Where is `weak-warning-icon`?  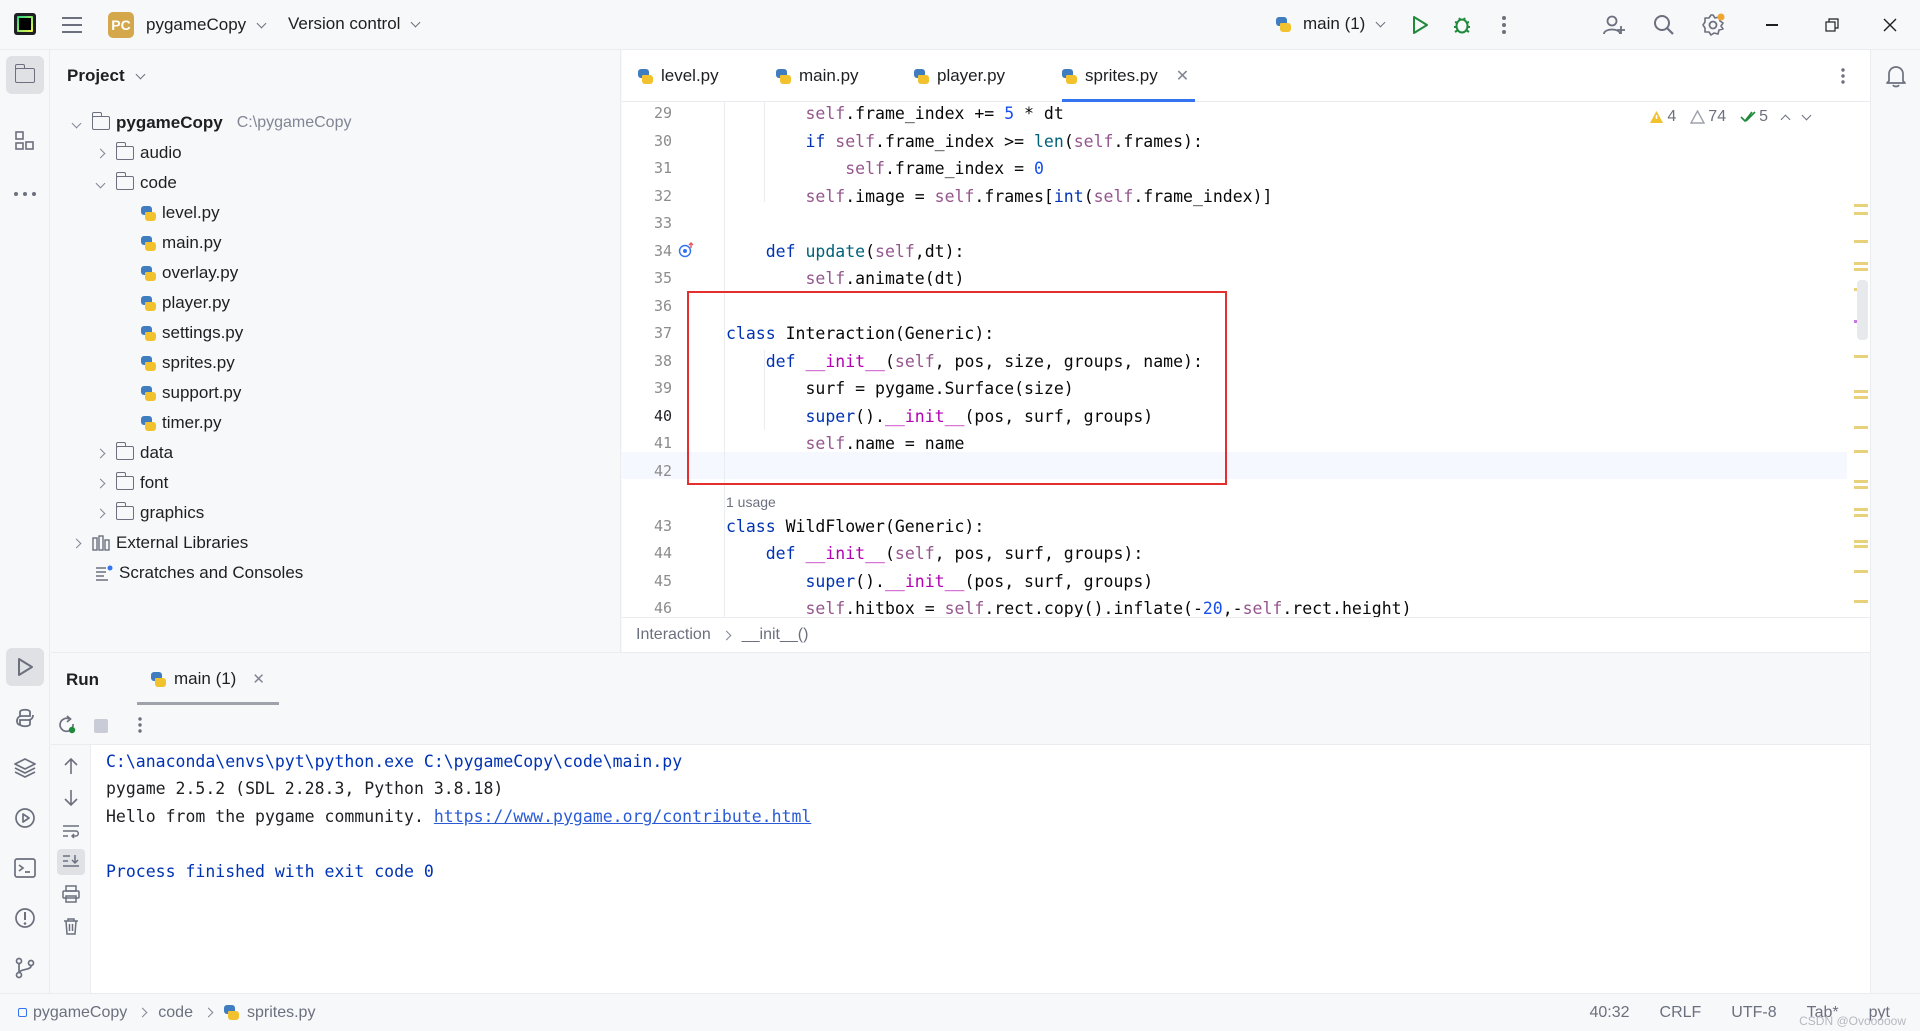 weak-warning-icon is located at coordinates (1698, 117).